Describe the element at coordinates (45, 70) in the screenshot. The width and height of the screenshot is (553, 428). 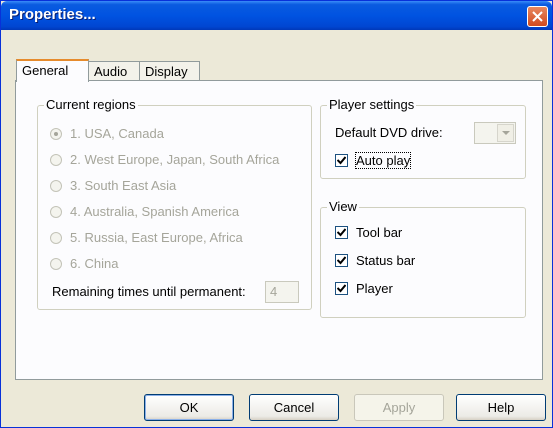
I see `tab-general-label: General` at that location.